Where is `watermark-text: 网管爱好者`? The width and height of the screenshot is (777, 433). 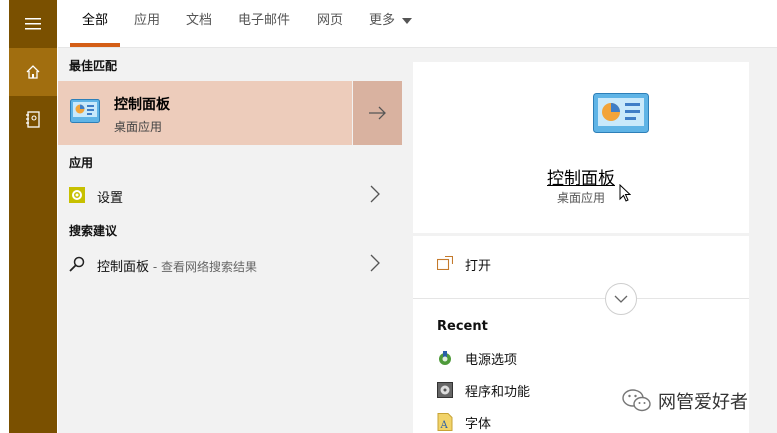
watermark-text: 网管爱好者 is located at coordinates (703, 402).